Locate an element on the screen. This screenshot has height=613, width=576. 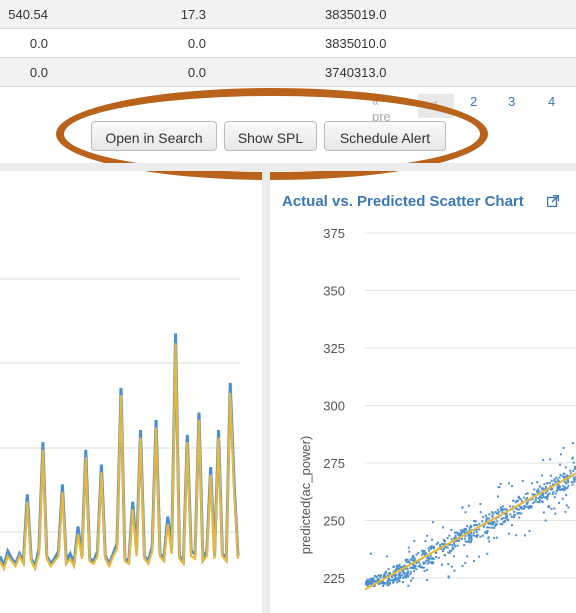
scatter-chart-title: Actual vs. Predicted Scatter Chart is located at coordinates (403, 201).